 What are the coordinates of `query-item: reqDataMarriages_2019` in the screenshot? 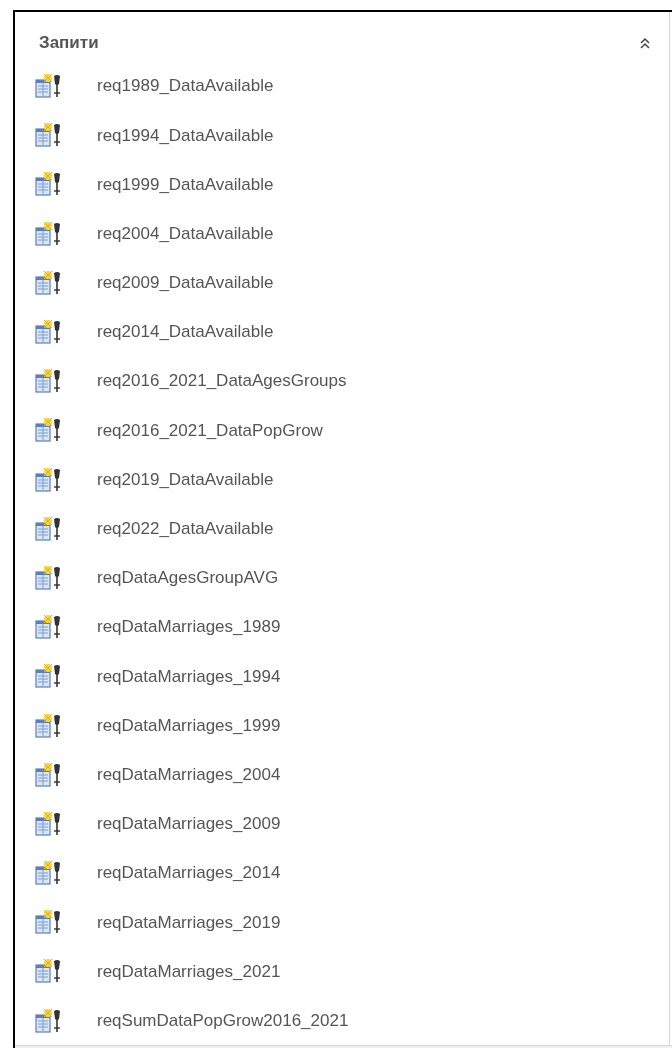 It's located at (342, 922).